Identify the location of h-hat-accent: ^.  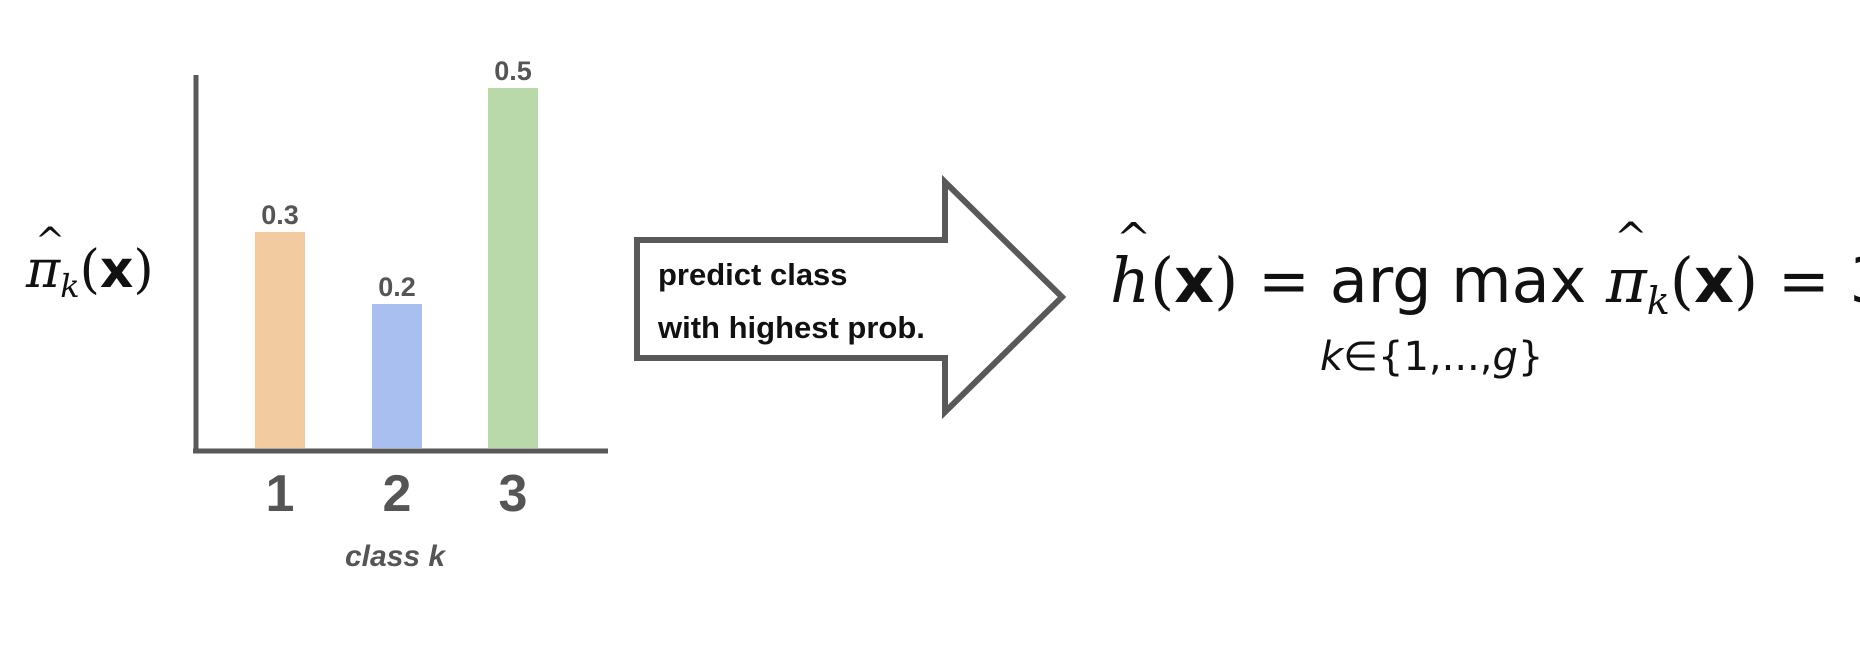
(1134, 238).